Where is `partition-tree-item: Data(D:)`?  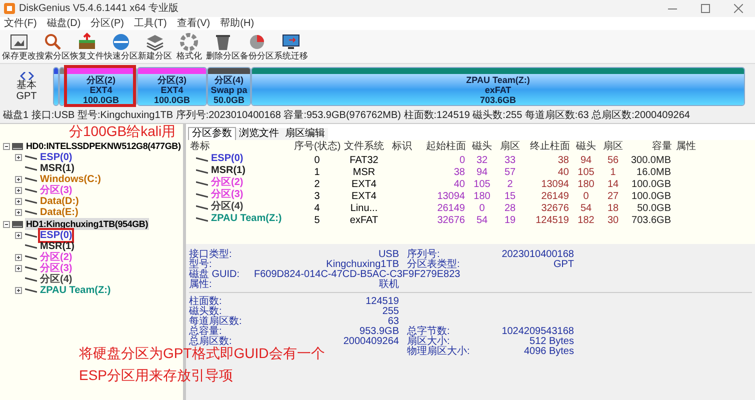
partition-tree-item: Data(D:) is located at coordinates (59, 201).